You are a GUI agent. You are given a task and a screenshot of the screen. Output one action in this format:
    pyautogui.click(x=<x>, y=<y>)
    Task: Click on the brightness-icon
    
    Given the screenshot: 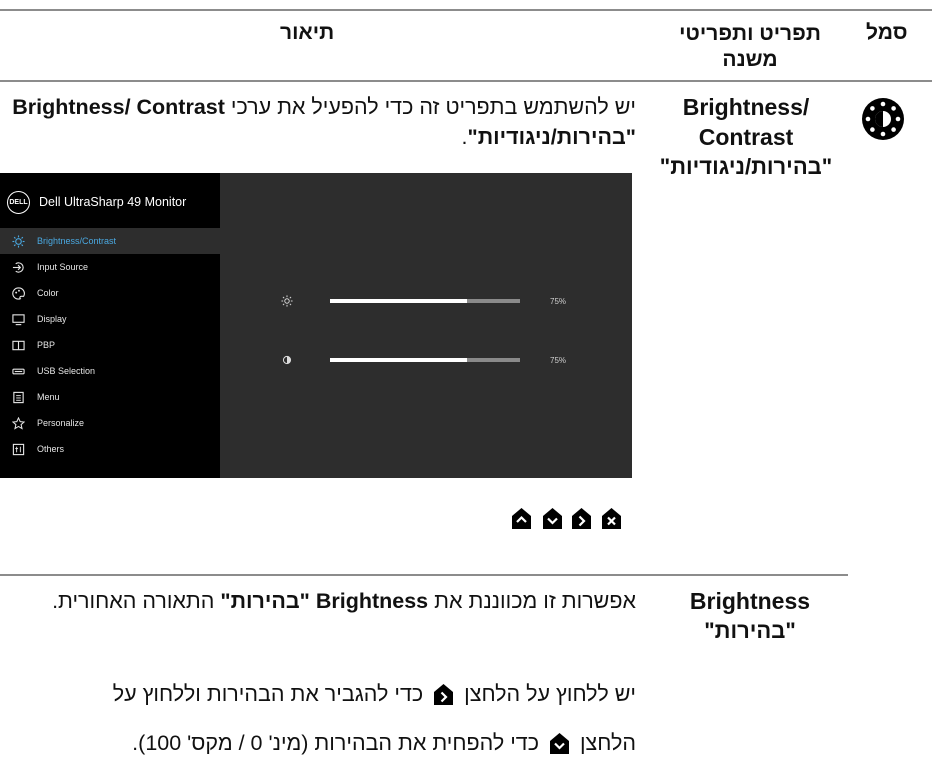 What is the action you would take?
    pyautogui.click(x=18, y=241)
    